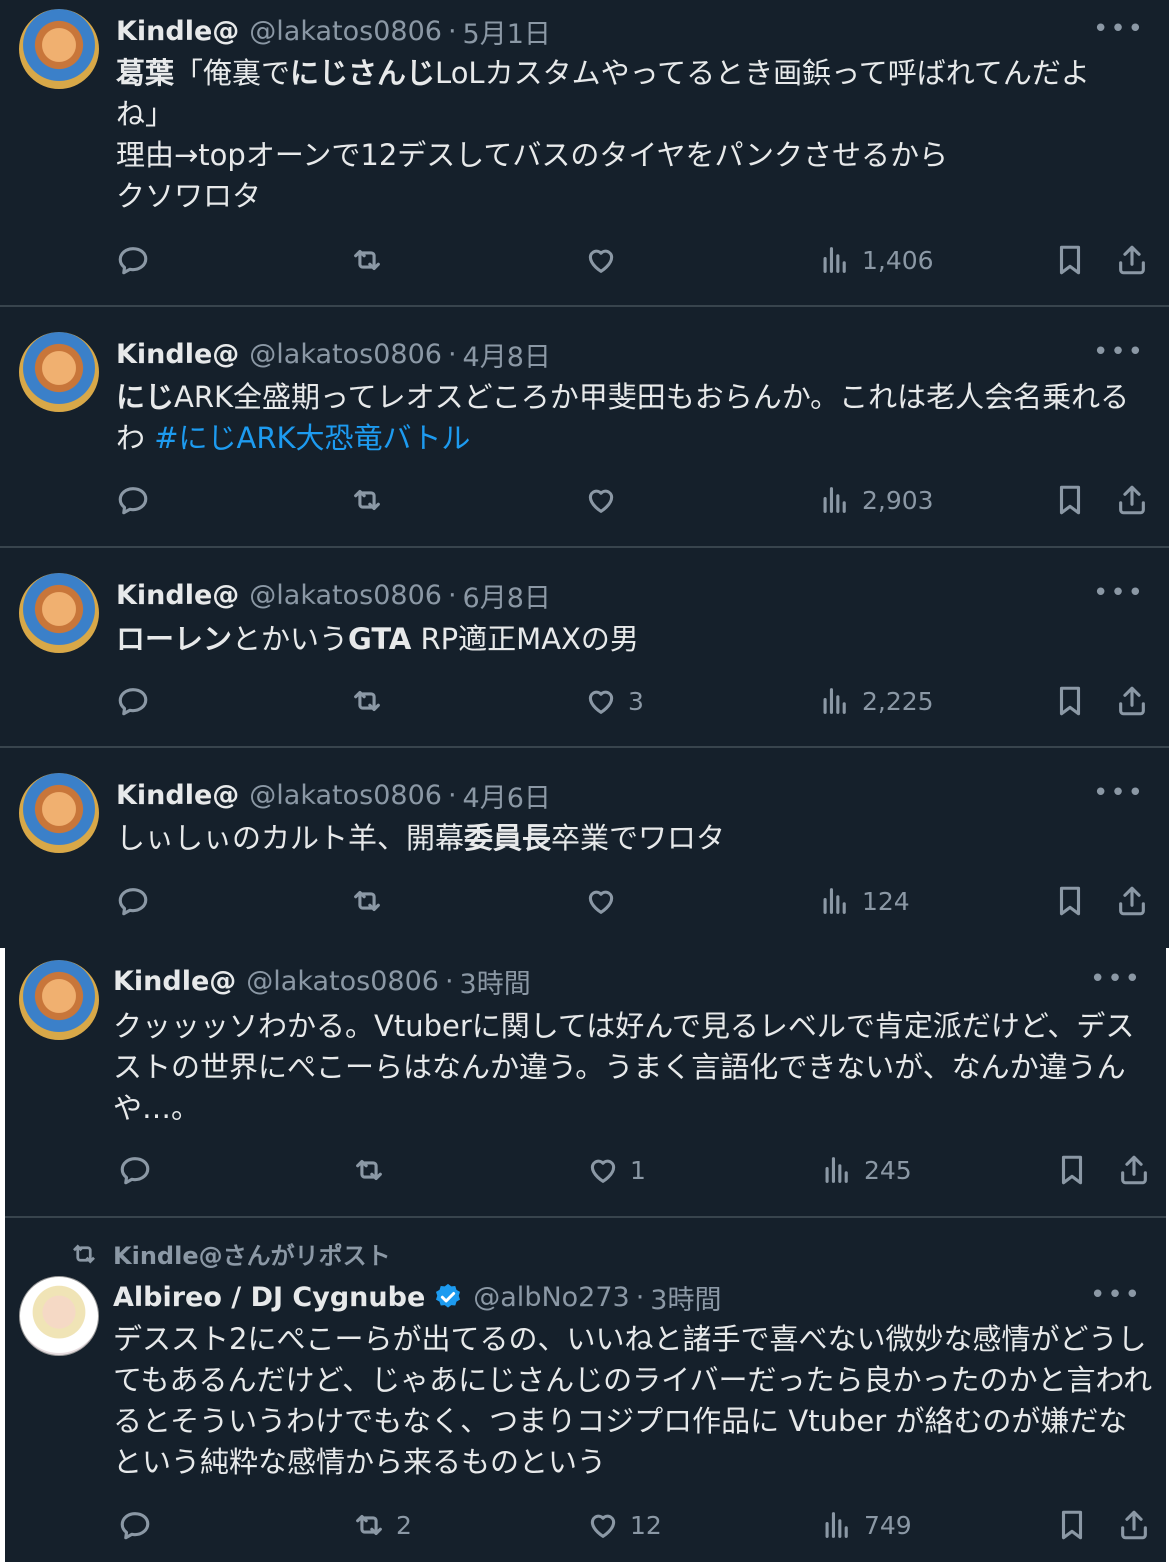 This screenshot has width=1169, height=1562. I want to click on bookmark-icon, so click(1070, 701).